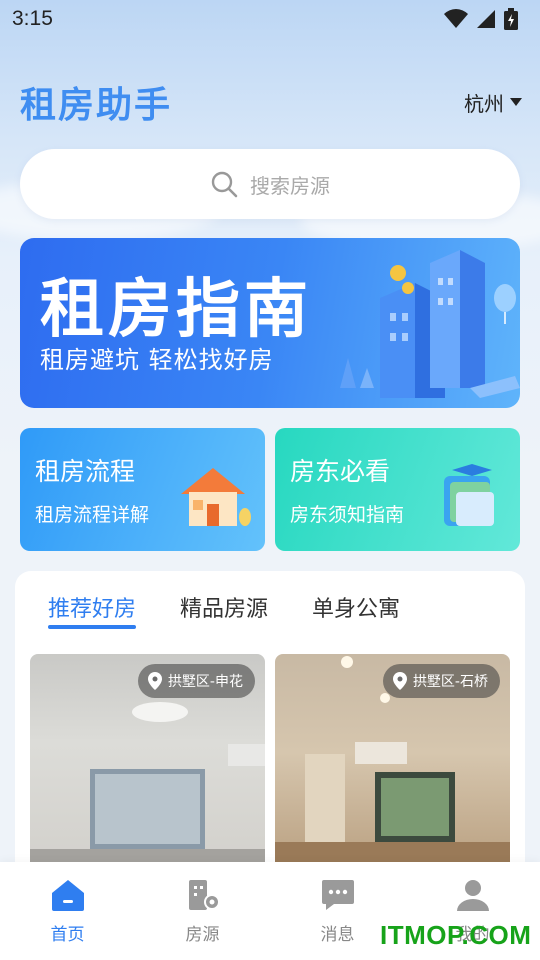  What do you see at coordinates (290, 185) in the screenshot?
I see `search-placeholder: 搜索房源` at bounding box center [290, 185].